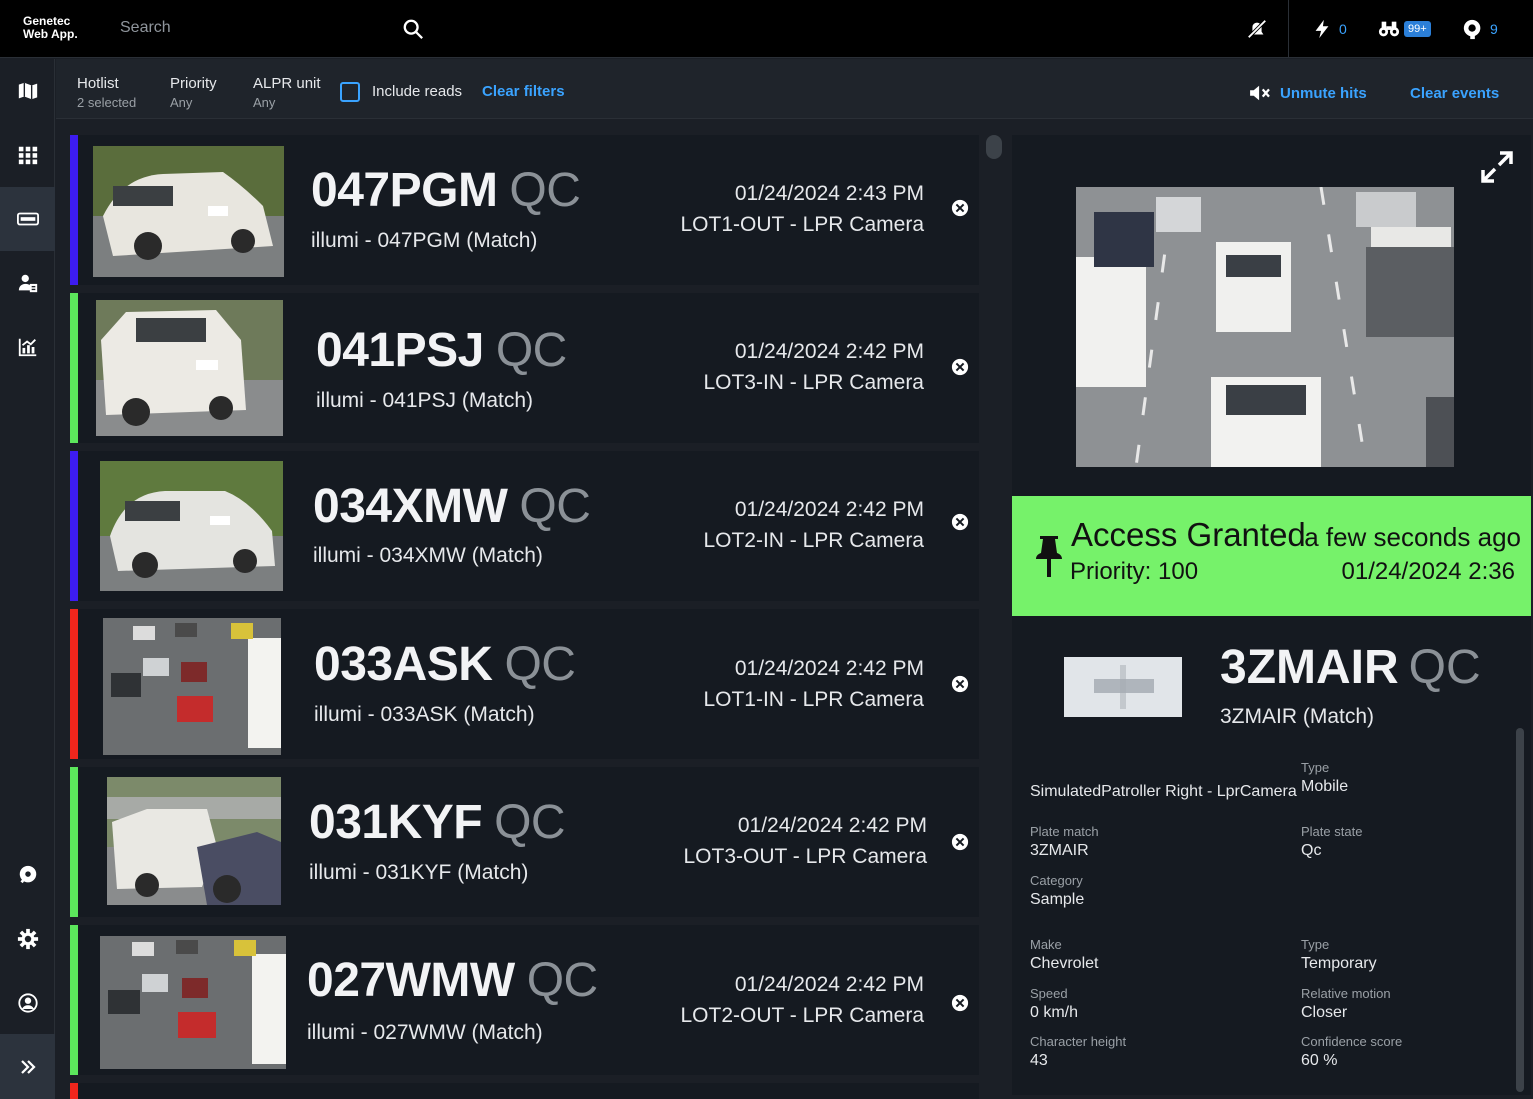  Describe the element at coordinates (1319, 1060) in the screenshot. I see `confidence-value: 60 %` at that location.